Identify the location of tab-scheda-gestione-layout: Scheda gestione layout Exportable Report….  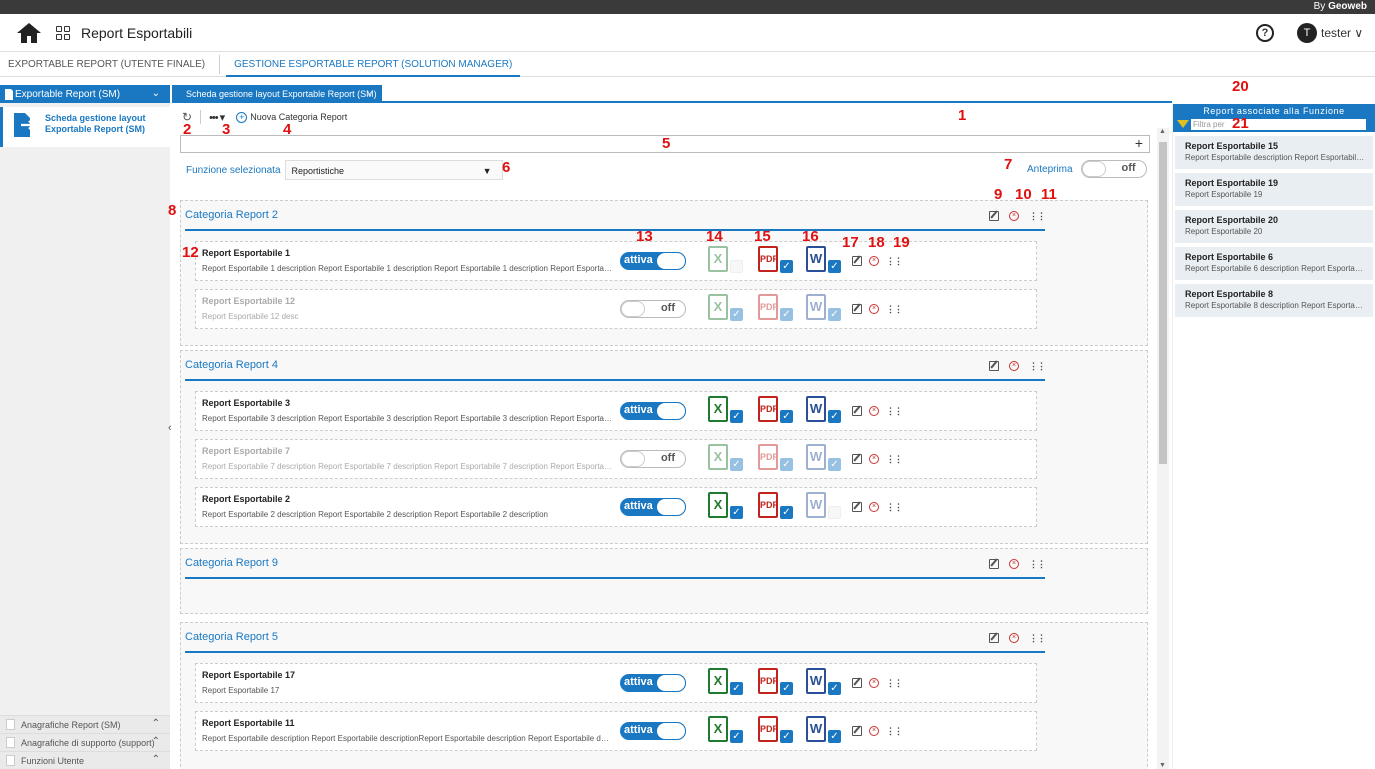
(277, 94).